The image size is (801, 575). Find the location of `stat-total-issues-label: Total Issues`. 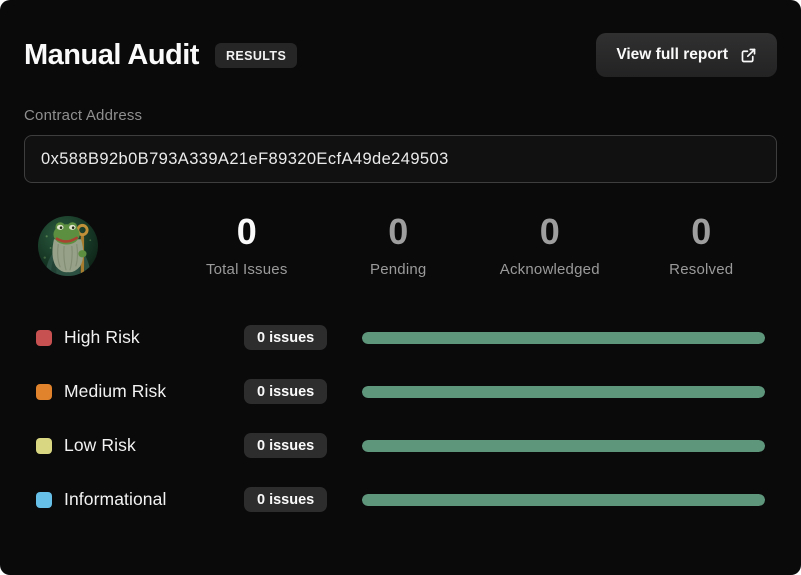

stat-total-issues-label: Total Issues is located at coordinates (246, 269).